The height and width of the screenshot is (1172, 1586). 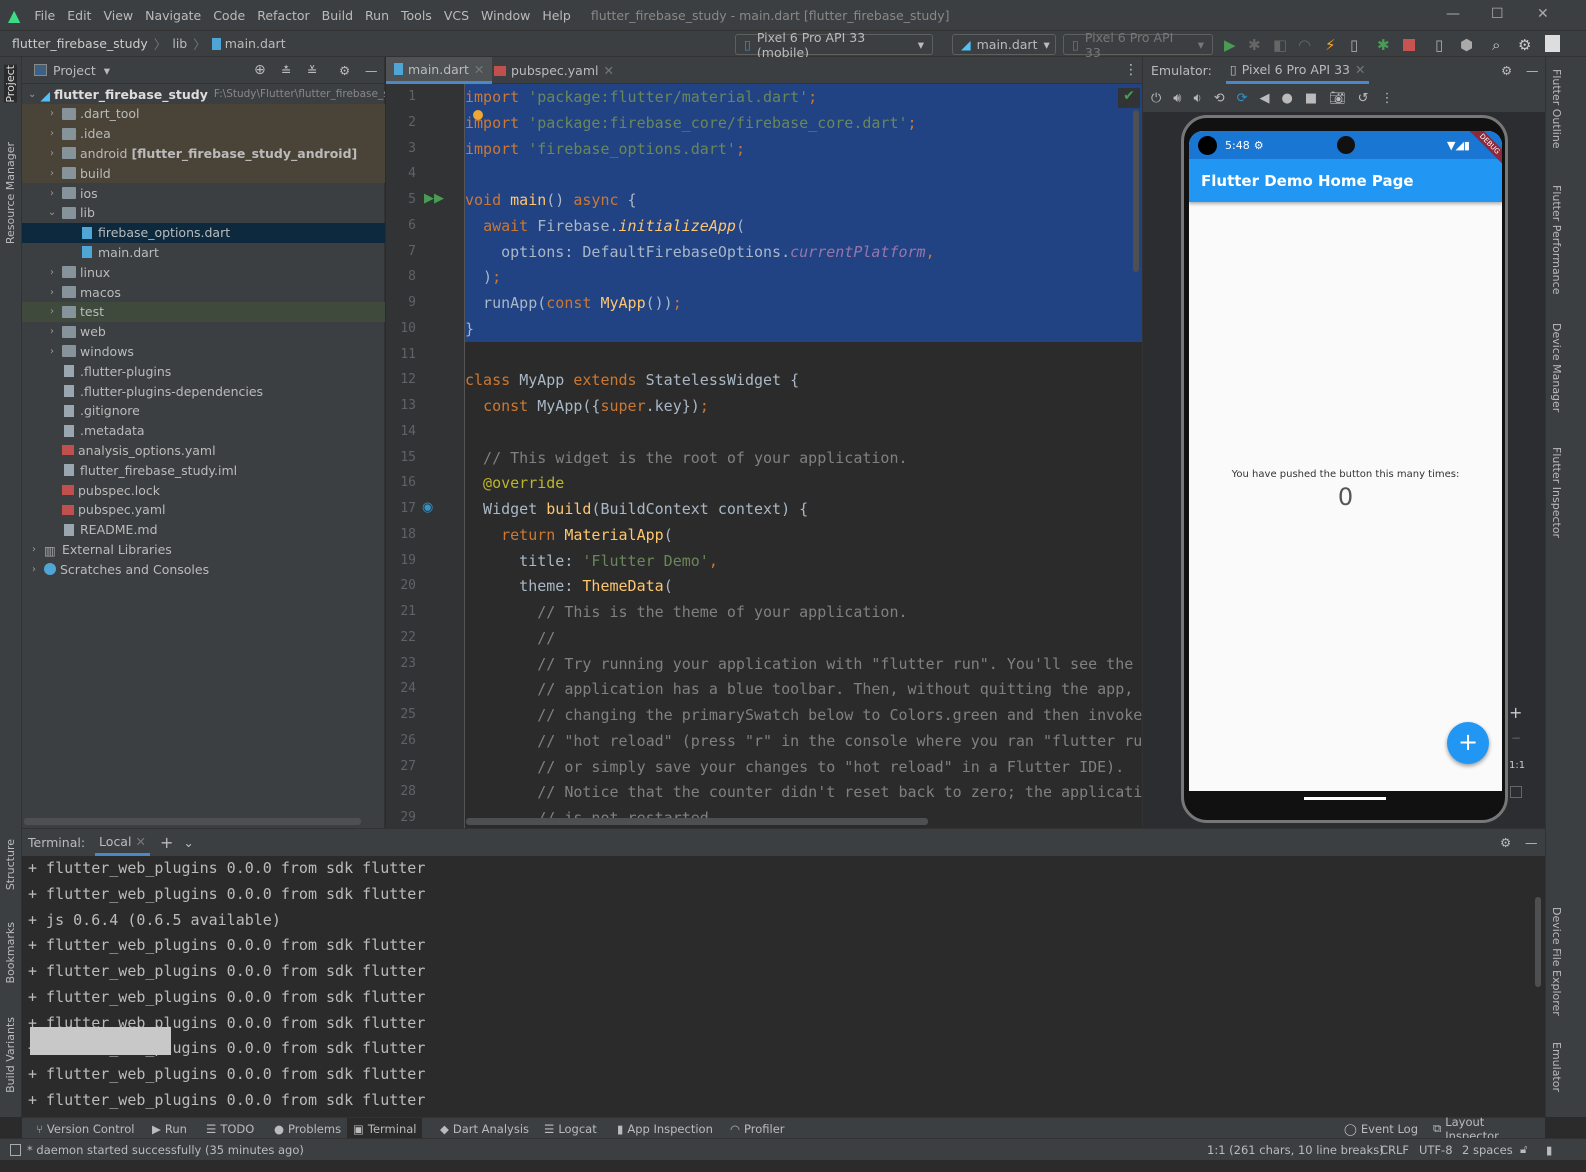 What do you see at coordinates (1516, 738) in the screenshot?
I see `zoom-out-button: −` at bounding box center [1516, 738].